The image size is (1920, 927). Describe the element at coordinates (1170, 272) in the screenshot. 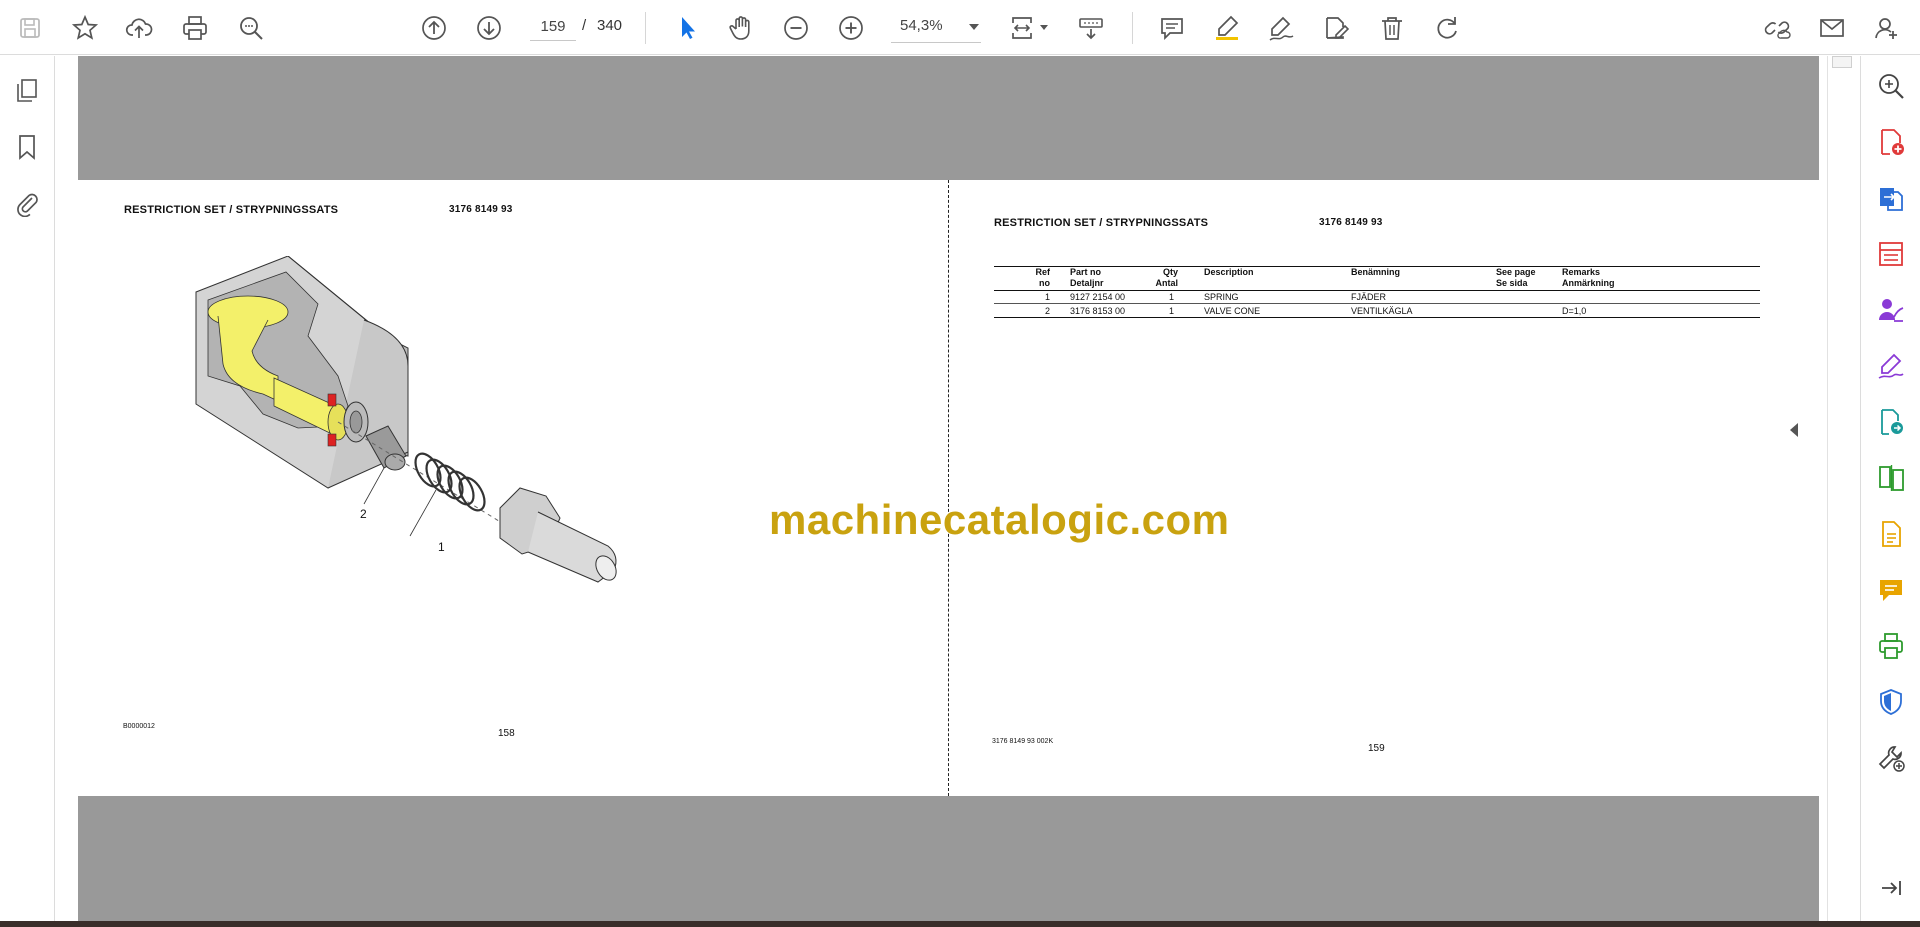

I see `col-qty: Qty` at that location.